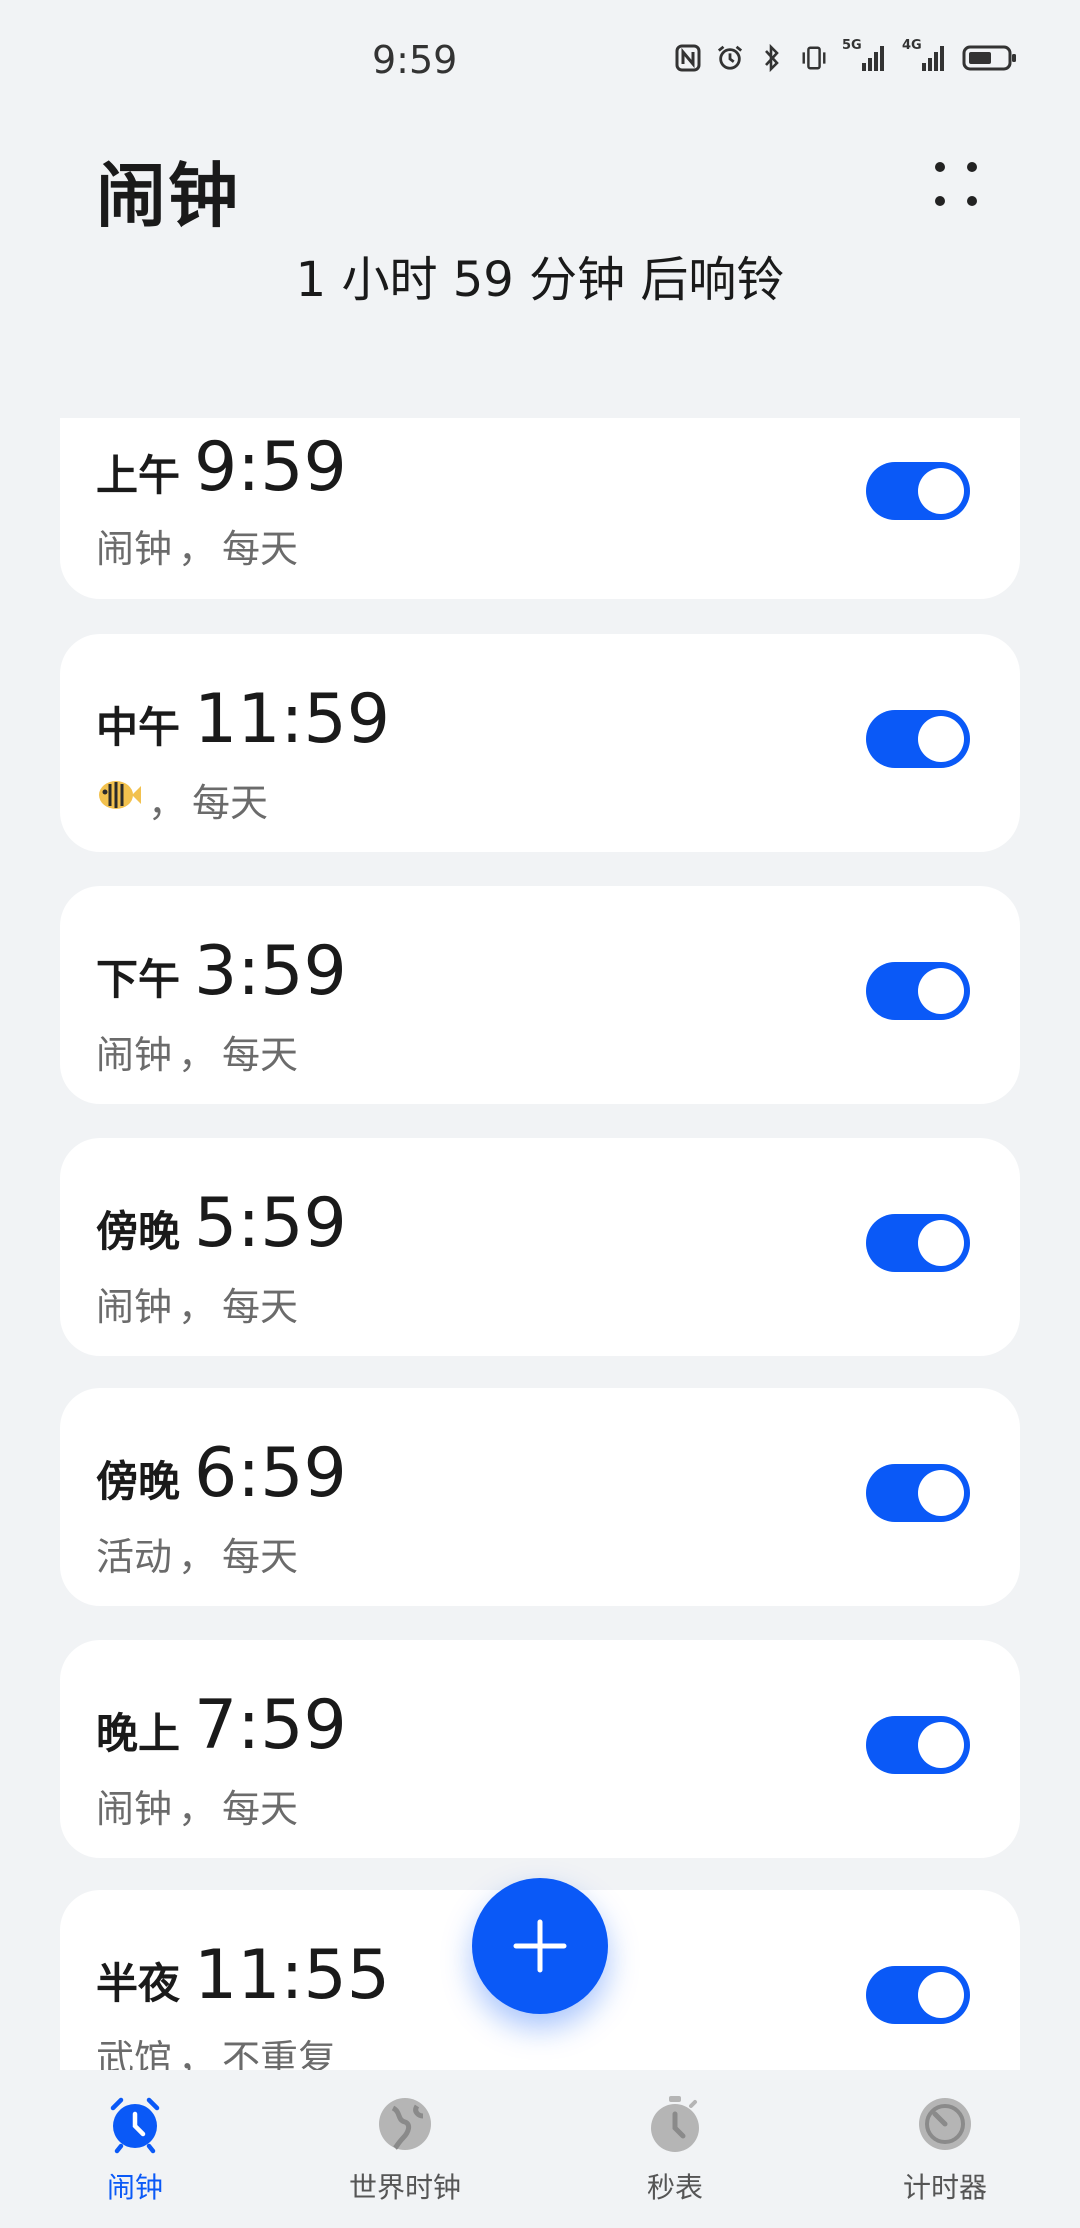 The image size is (1080, 2228). Describe the element at coordinates (944, 2187) in the screenshot. I see `tab-label: 计时器` at that location.